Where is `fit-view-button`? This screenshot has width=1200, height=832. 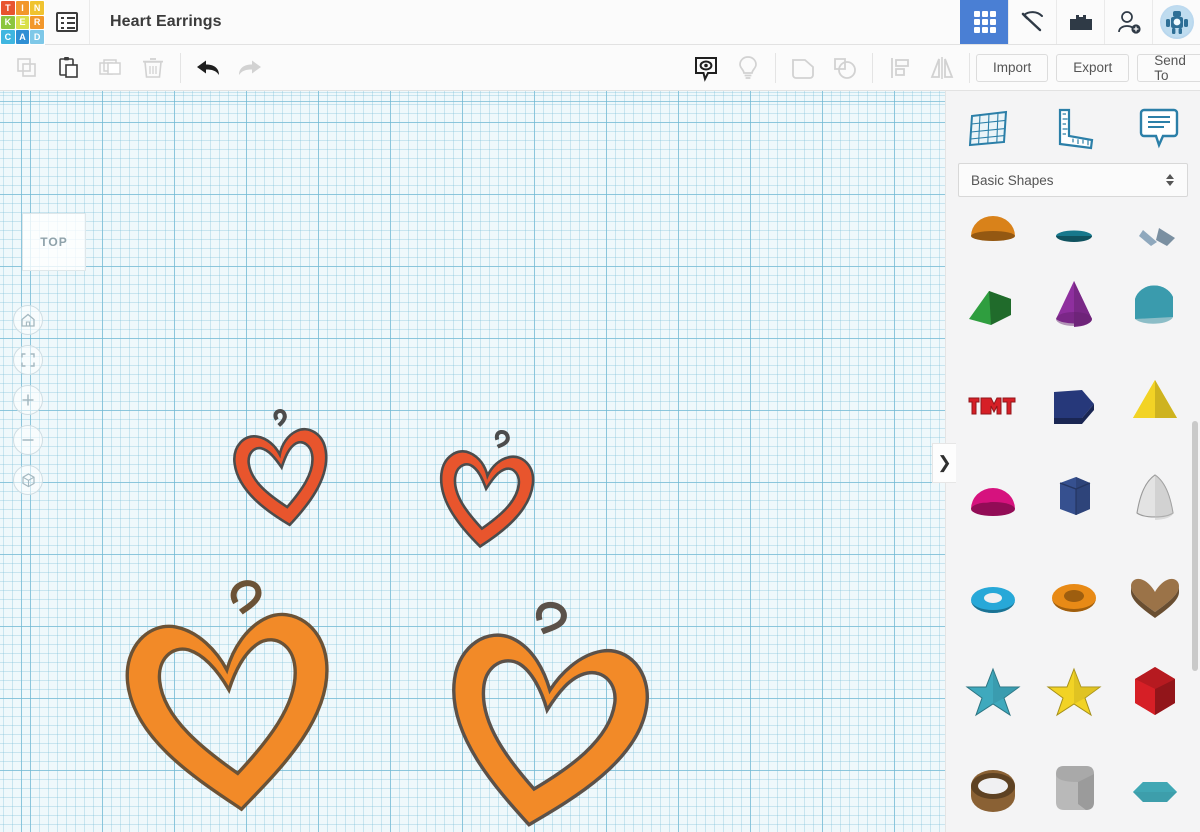 fit-view-button is located at coordinates (28, 360).